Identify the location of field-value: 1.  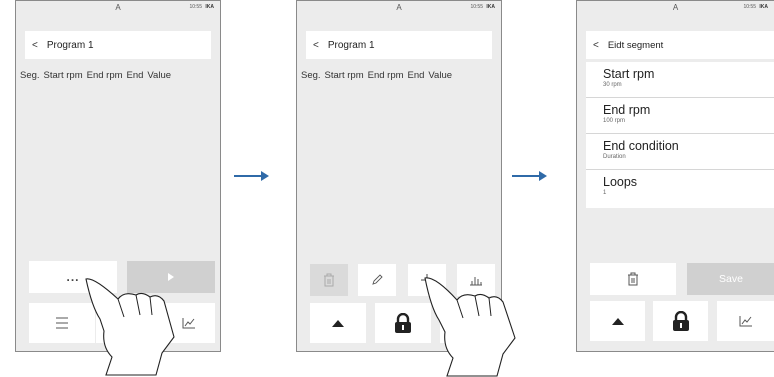
(605, 193).